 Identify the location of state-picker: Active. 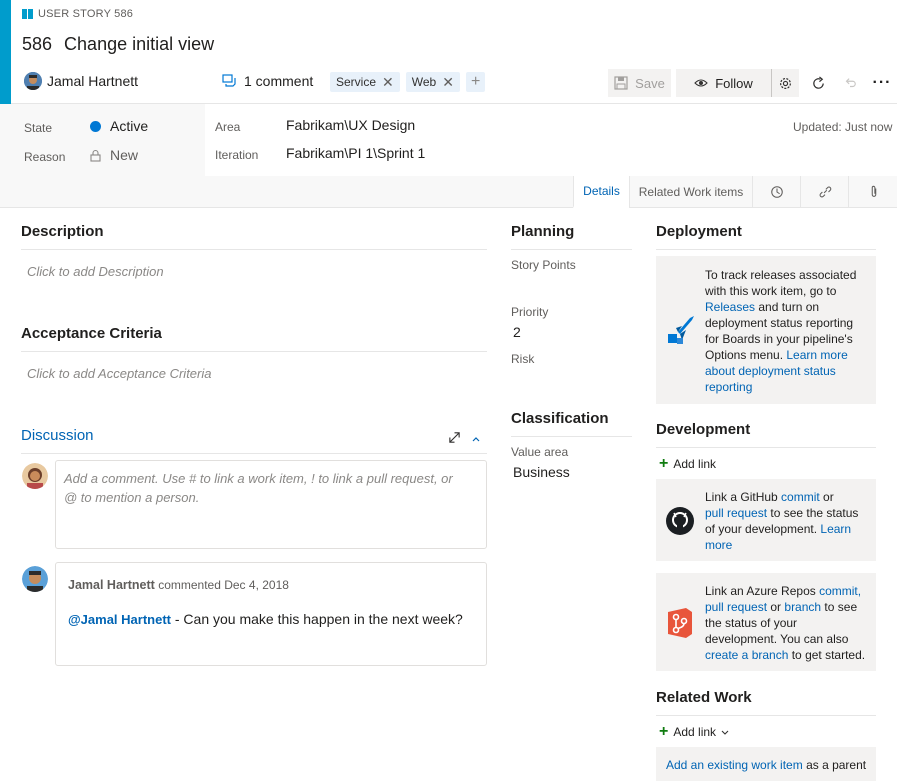
(119, 126).